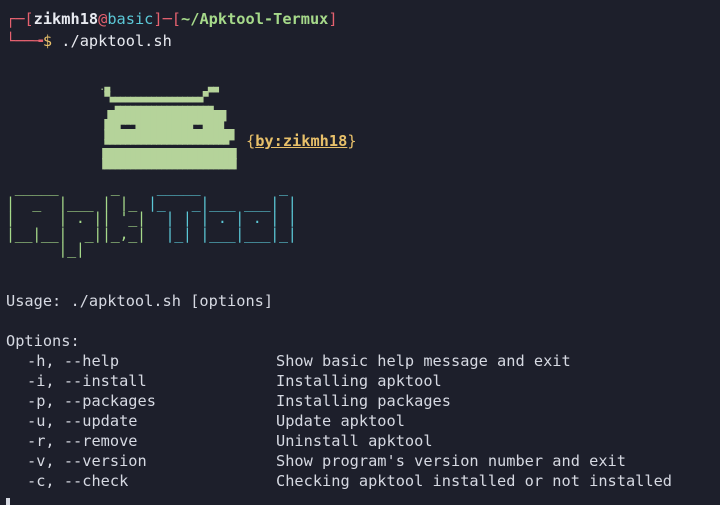 Image resolution: width=720 pixels, height=505 pixels. Describe the element at coordinates (82, 441) in the screenshot. I see `option-flag: -r, --remove` at that location.